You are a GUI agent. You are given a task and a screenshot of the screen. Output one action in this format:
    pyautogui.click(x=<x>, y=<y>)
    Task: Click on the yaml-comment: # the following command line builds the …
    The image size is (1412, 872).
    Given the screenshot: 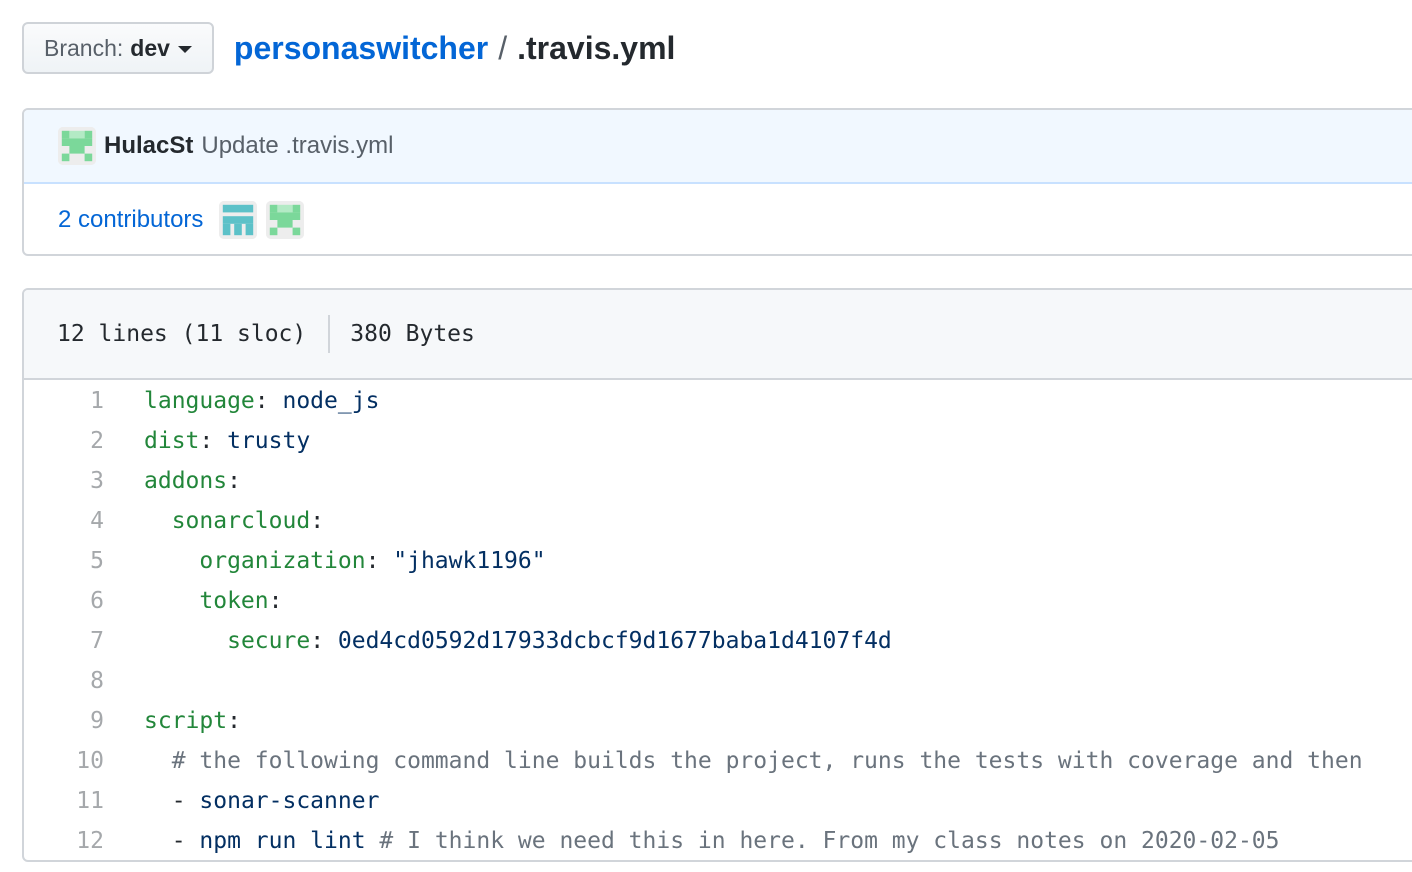 What is the action you would take?
    pyautogui.click(x=767, y=761)
    